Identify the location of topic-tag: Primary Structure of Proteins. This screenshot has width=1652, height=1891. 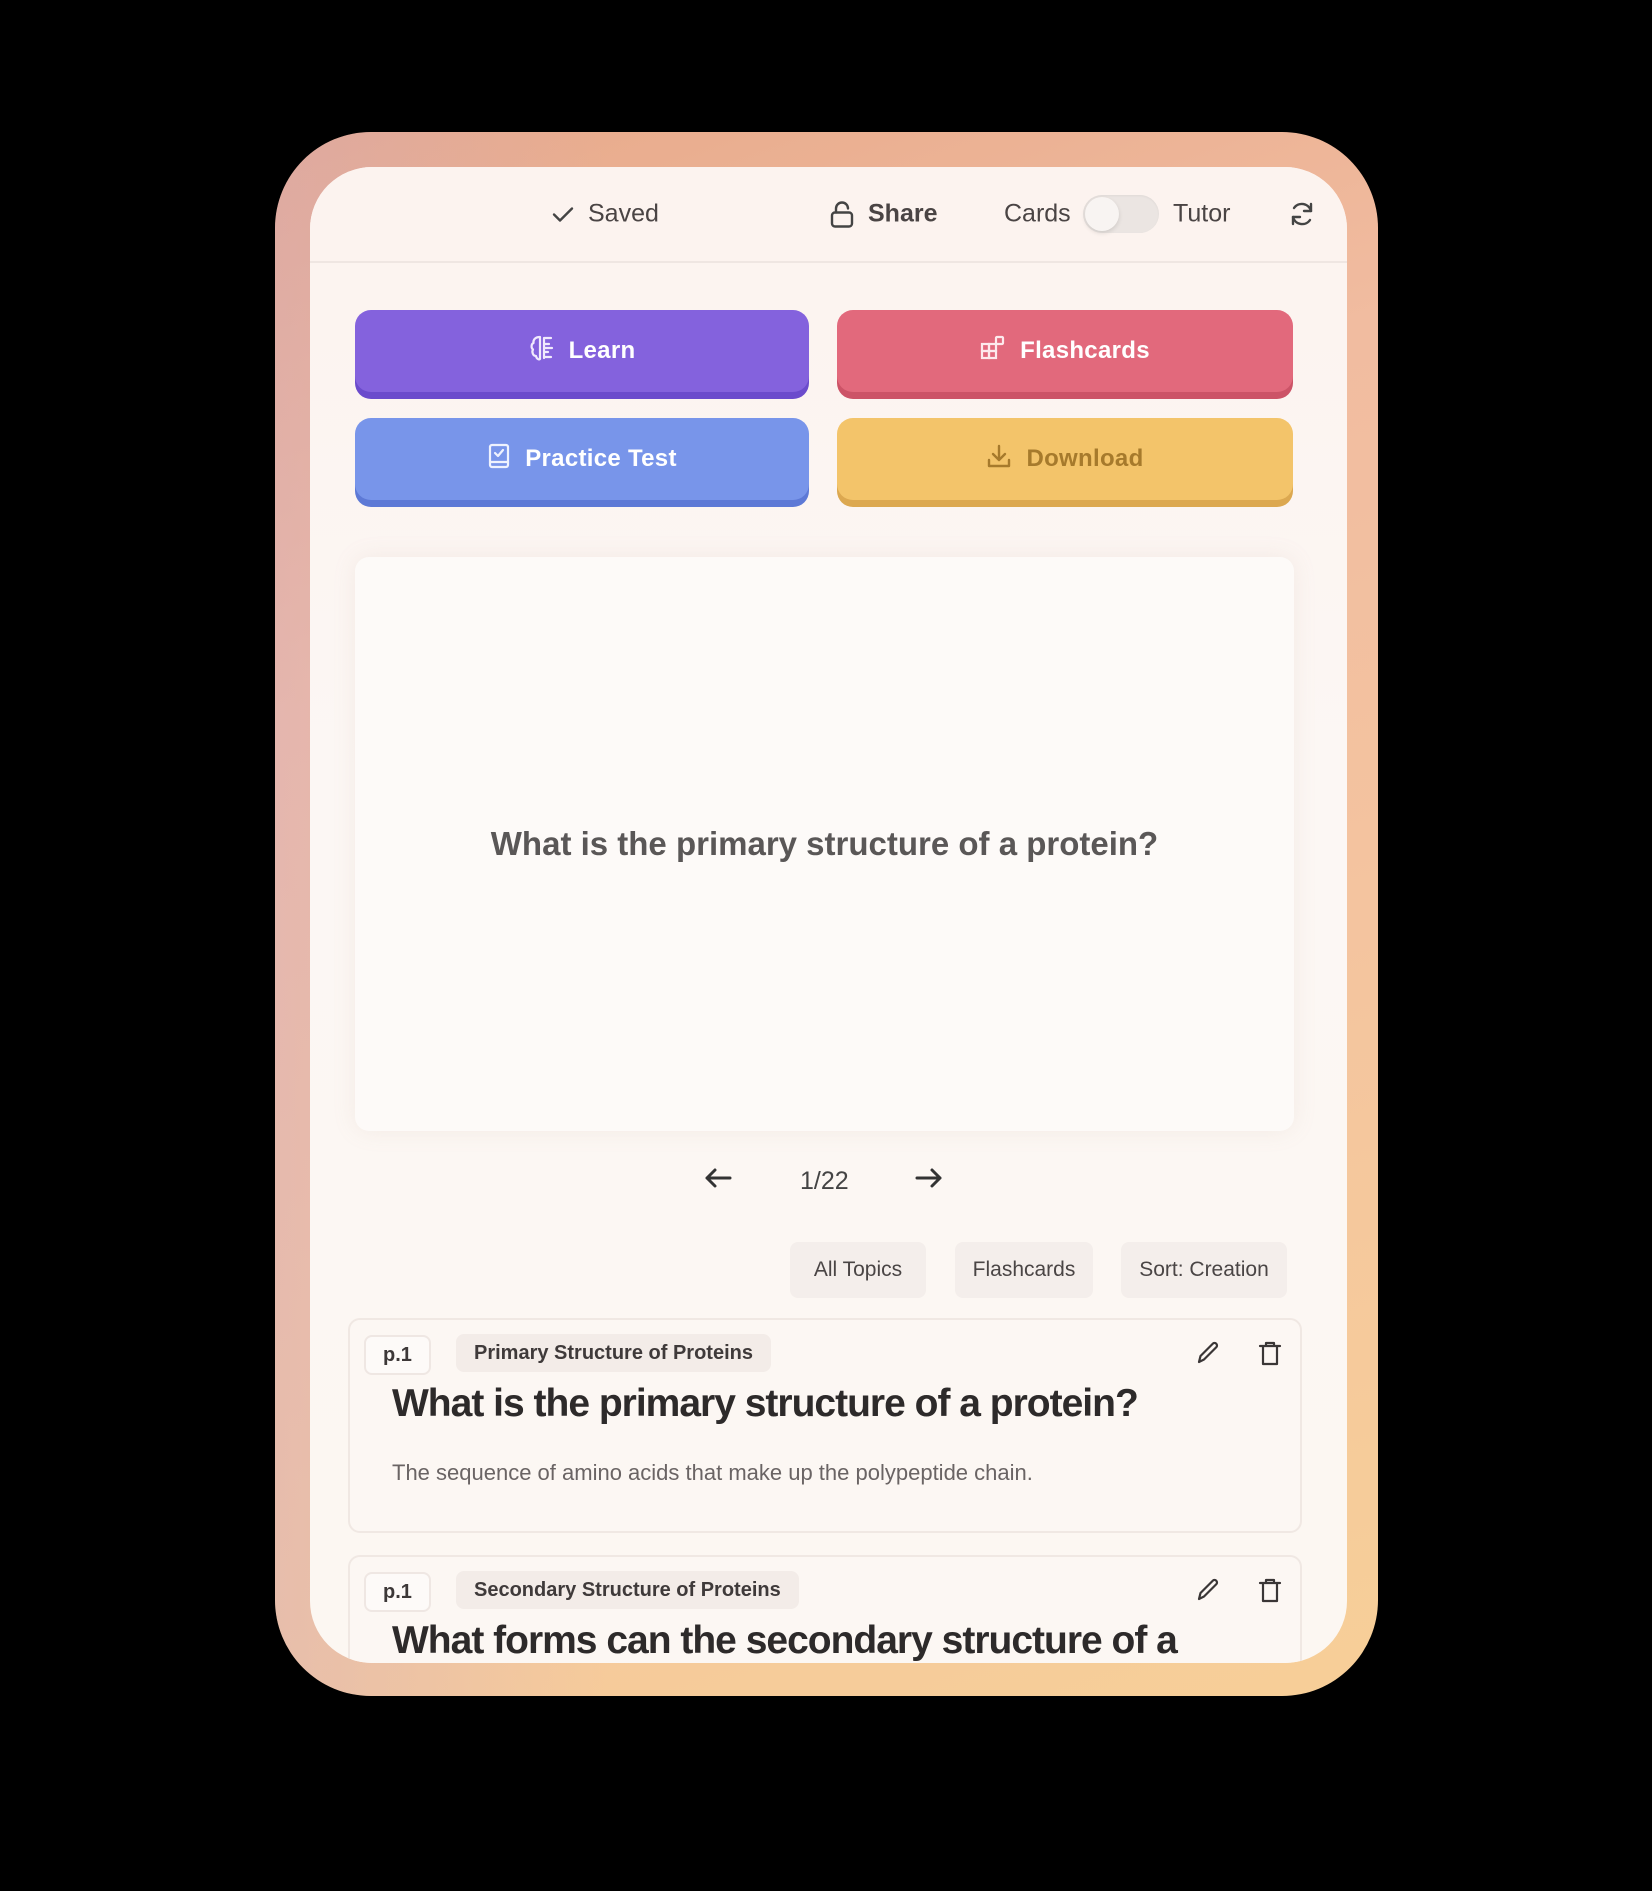
(613, 1353).